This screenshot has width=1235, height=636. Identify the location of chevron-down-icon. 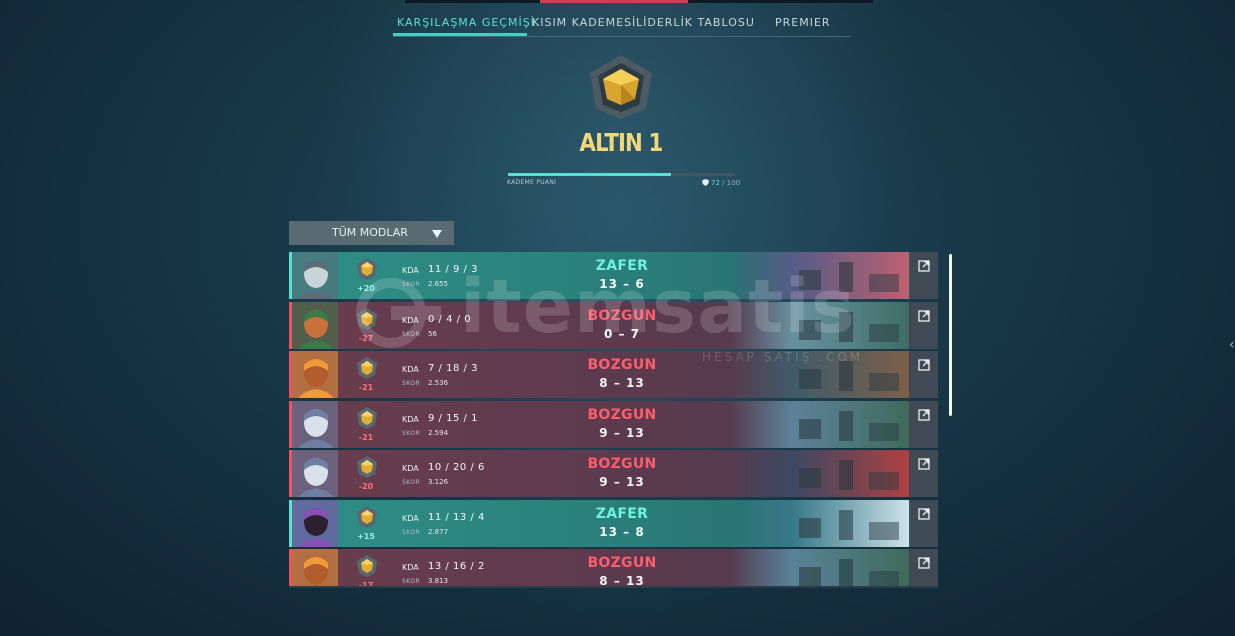
(437, 234).